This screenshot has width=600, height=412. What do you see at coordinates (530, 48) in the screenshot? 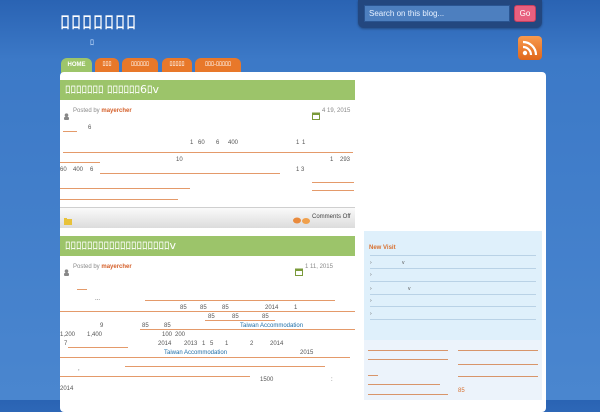
I see `rss-icon` at bounding box center [530, 48].